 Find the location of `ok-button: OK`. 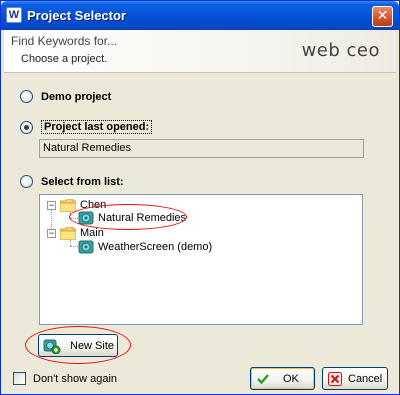

ok-button: OK is located at coordinates (282, 378).